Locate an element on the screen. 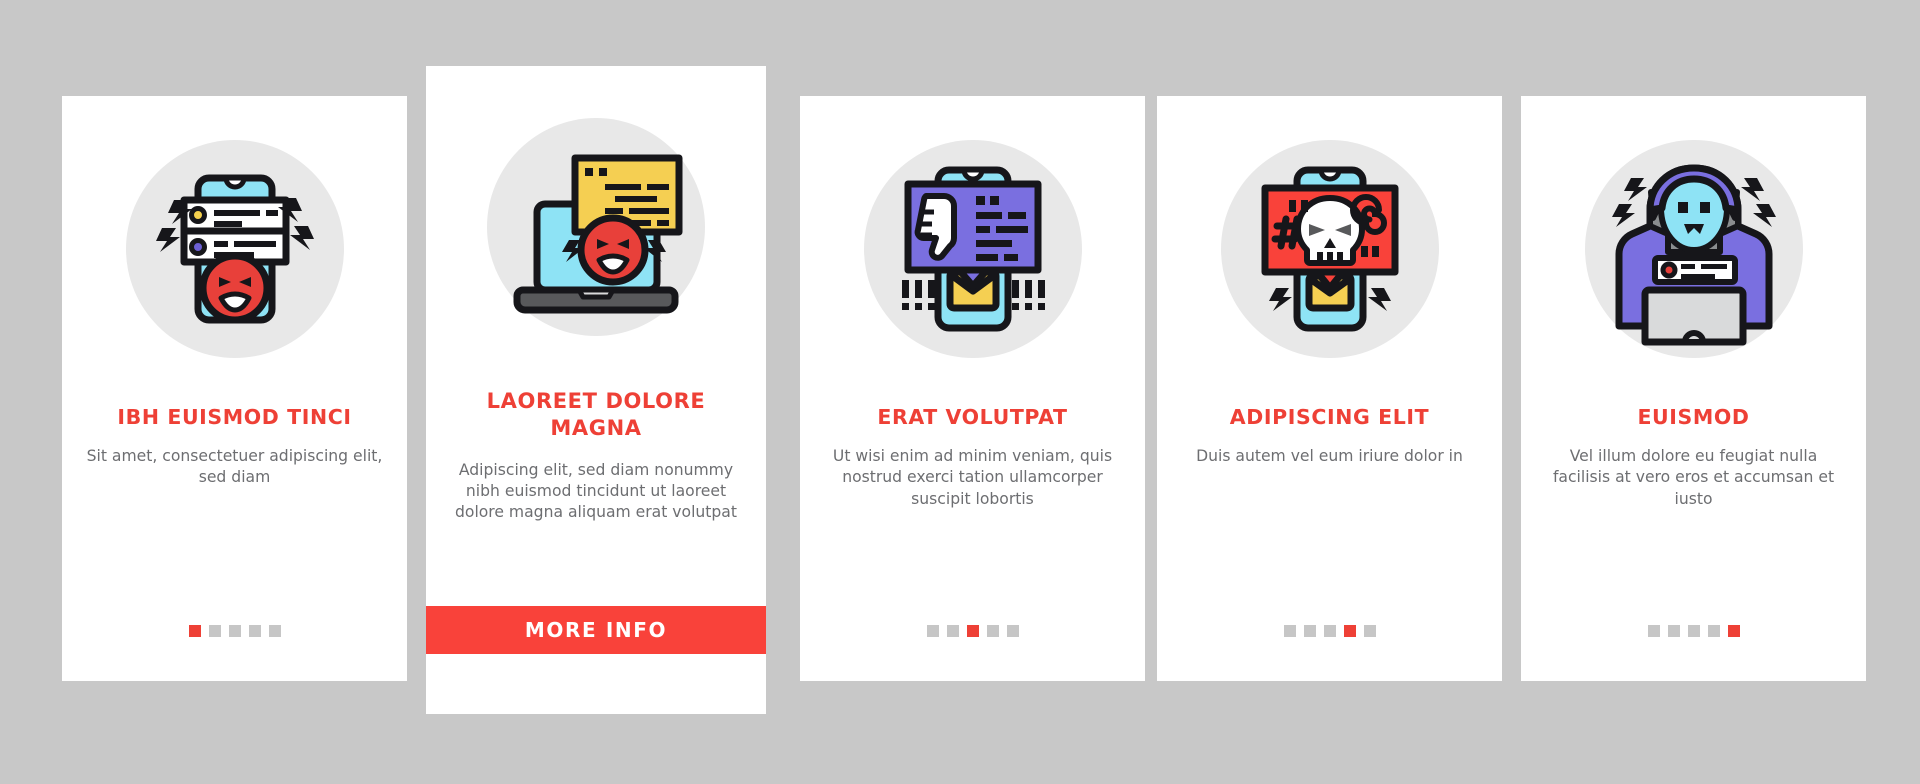 The height and width of the screenshot is (784, 1920). card-body: Duis autem vel eum iriure dolor in is located at coordinates (1329, 456).